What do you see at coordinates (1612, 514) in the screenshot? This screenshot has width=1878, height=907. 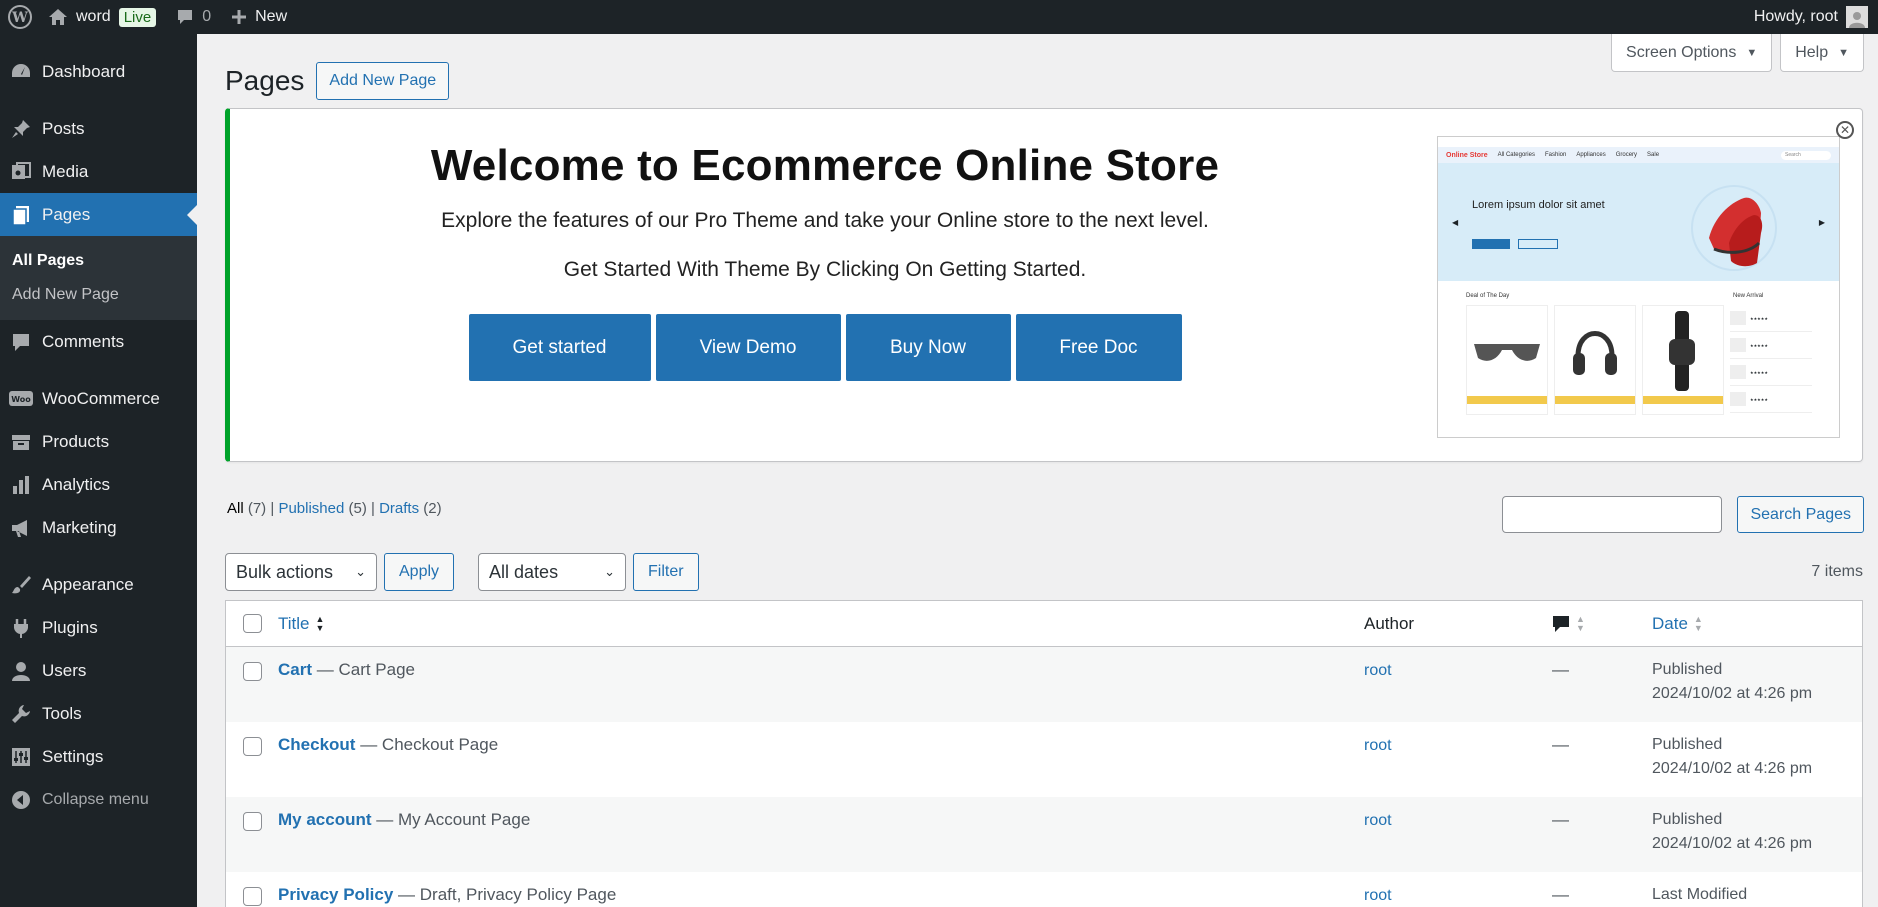 I see `search-input` at bounding box center [1612, 514].